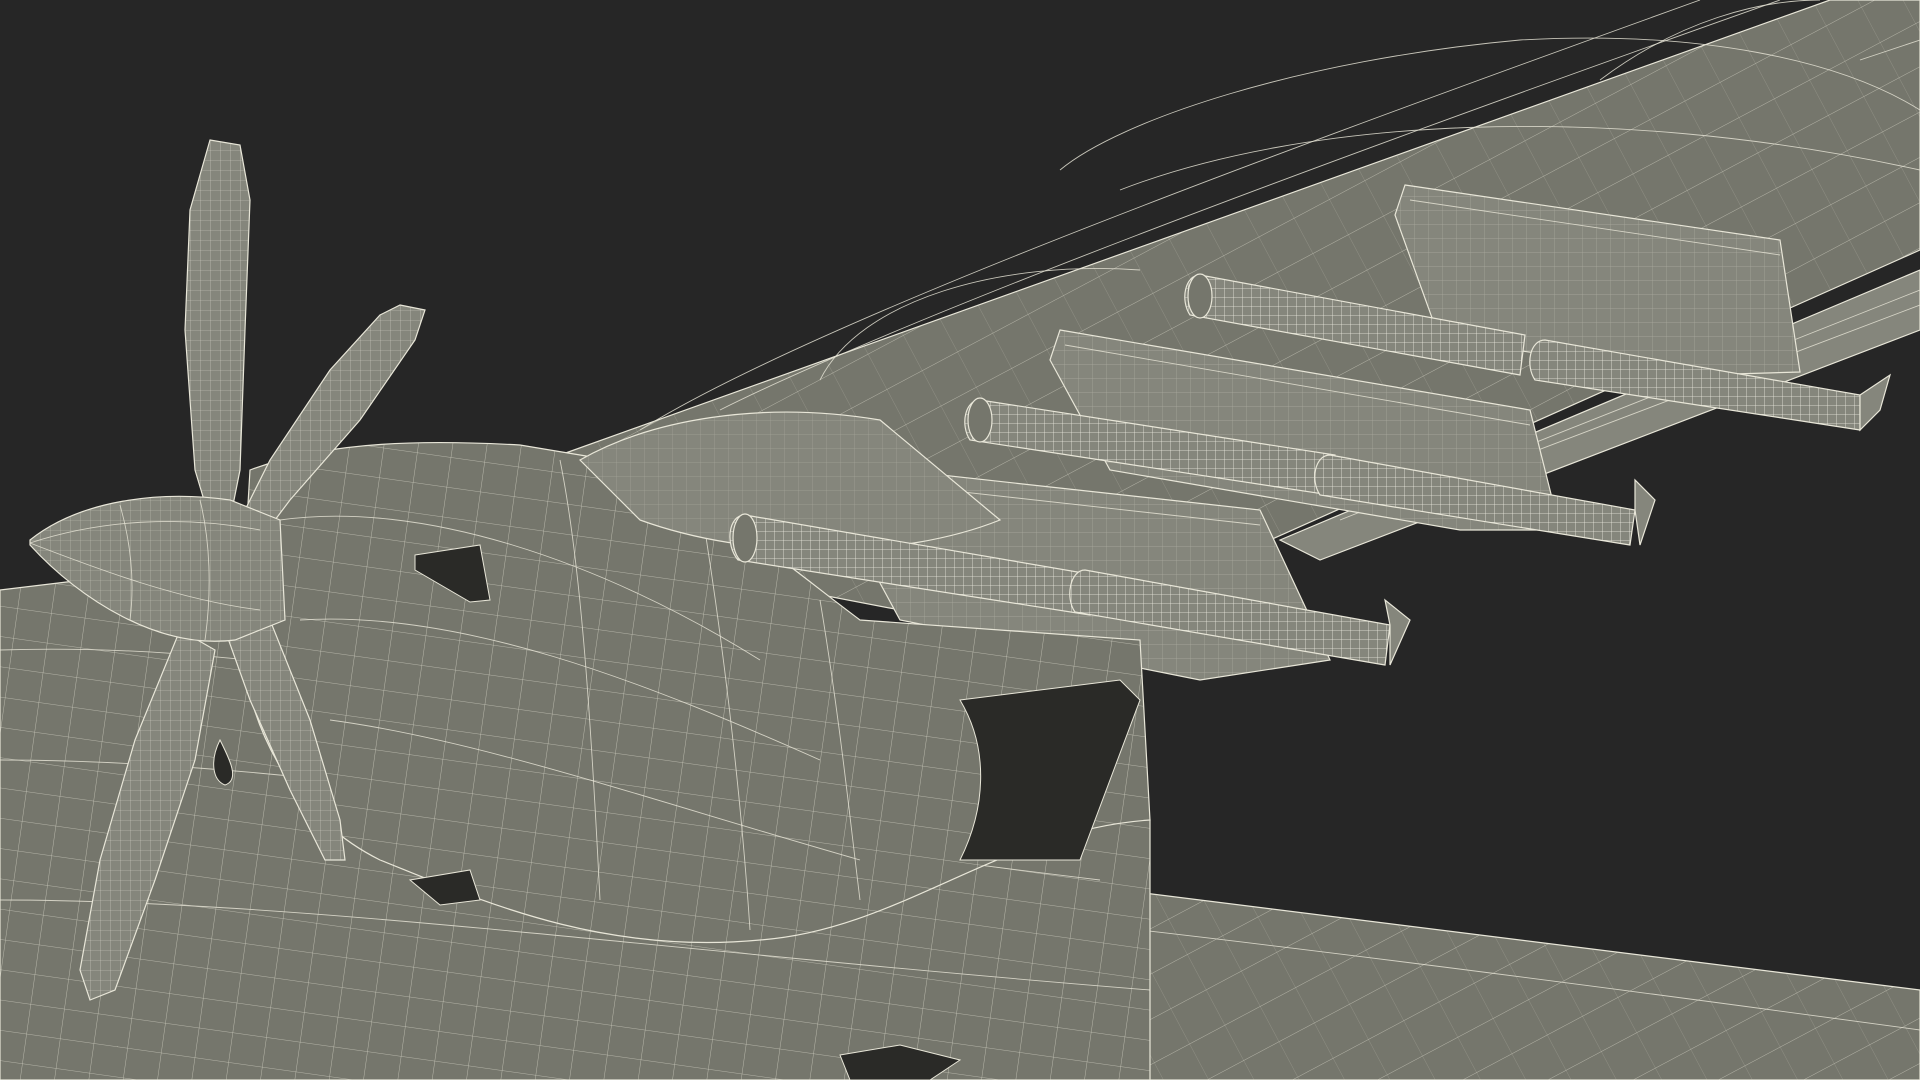  What do you see at coordinates (1514, 984) in the screenshot?
I see `lower-wing` at bounding box center [1514, 984].